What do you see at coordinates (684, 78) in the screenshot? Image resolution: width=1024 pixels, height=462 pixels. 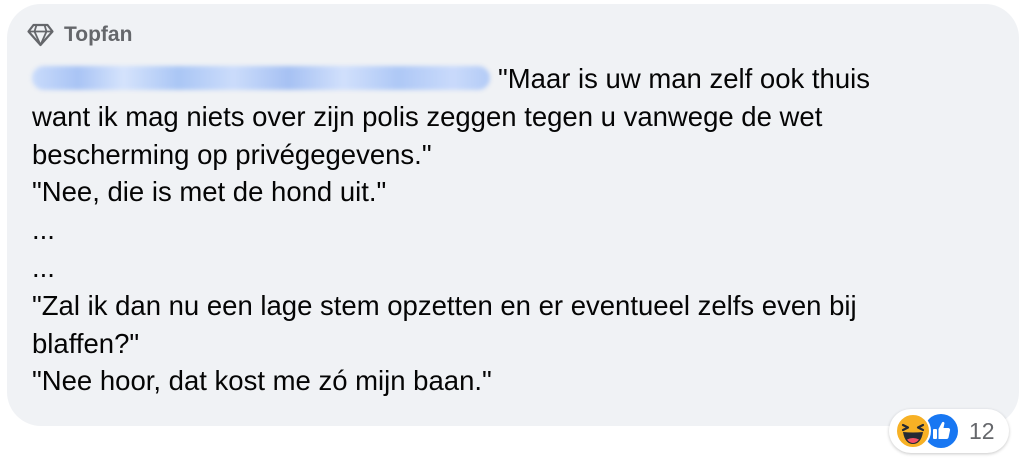 I see `comment-line: "Maar is uw man zelf ook thuis` at bounding box center [684, 78].